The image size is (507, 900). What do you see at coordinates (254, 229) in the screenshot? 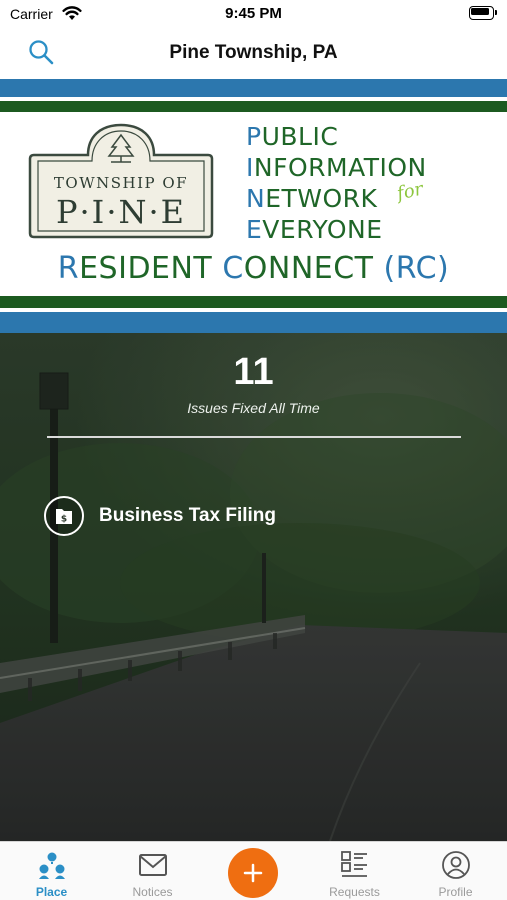
I see `acronym-initial: E` at bounding box center [254, 229].